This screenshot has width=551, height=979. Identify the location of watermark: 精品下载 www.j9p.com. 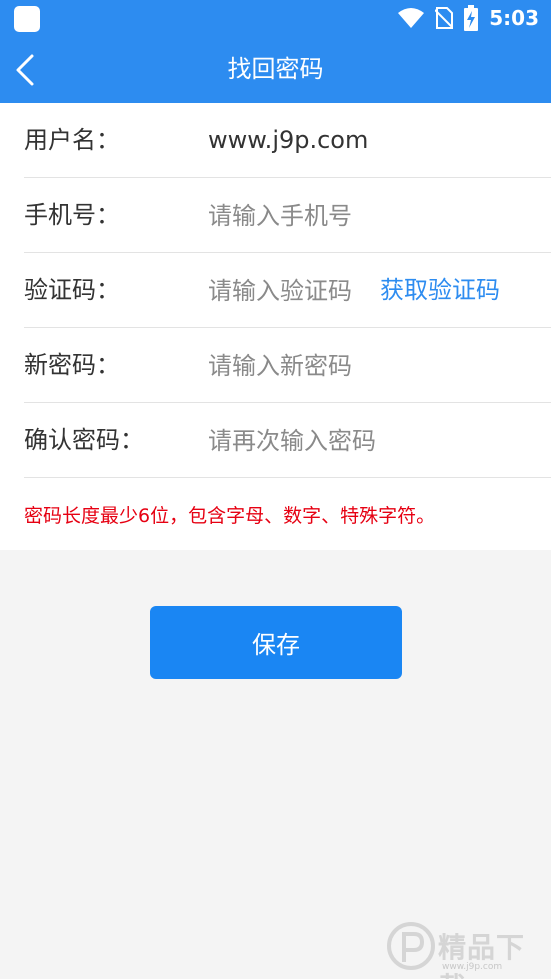
(466, 948).